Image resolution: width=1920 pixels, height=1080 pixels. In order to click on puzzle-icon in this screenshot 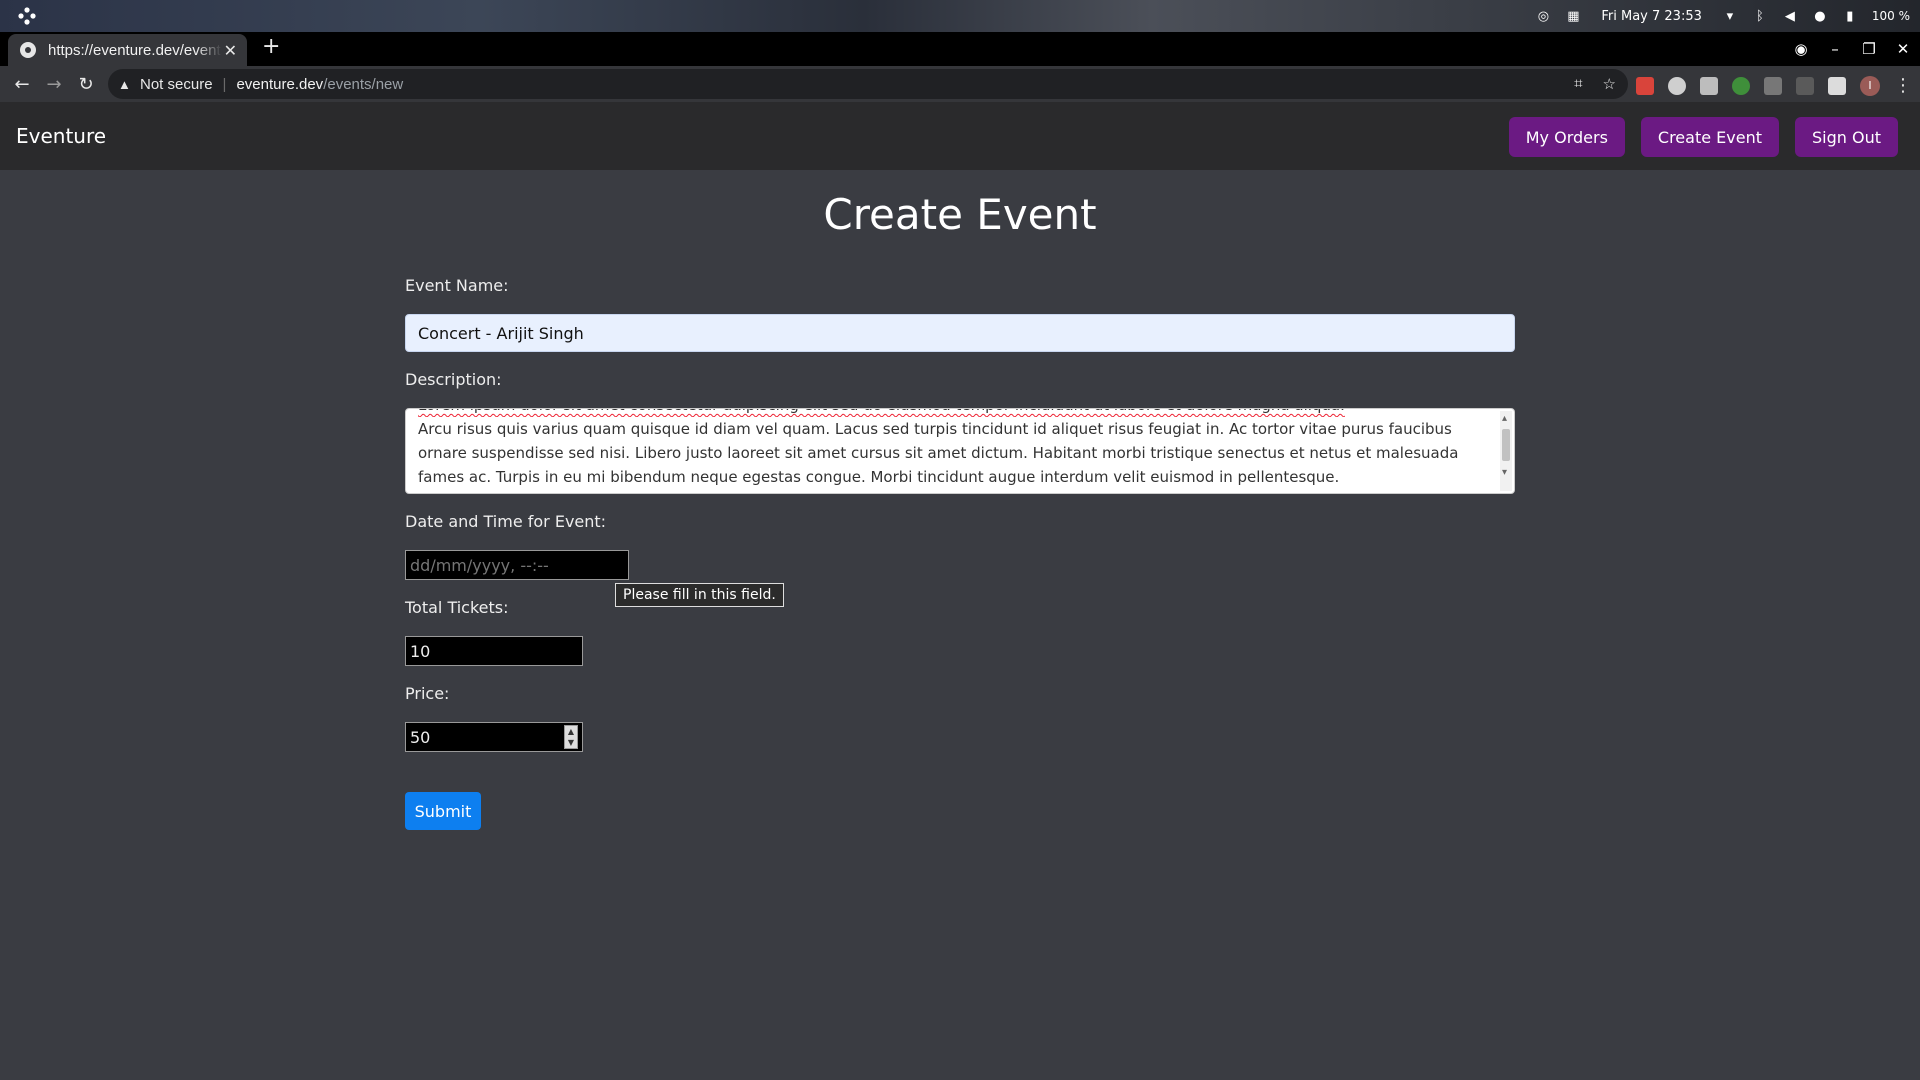, I will do `click(1837, 85)`.